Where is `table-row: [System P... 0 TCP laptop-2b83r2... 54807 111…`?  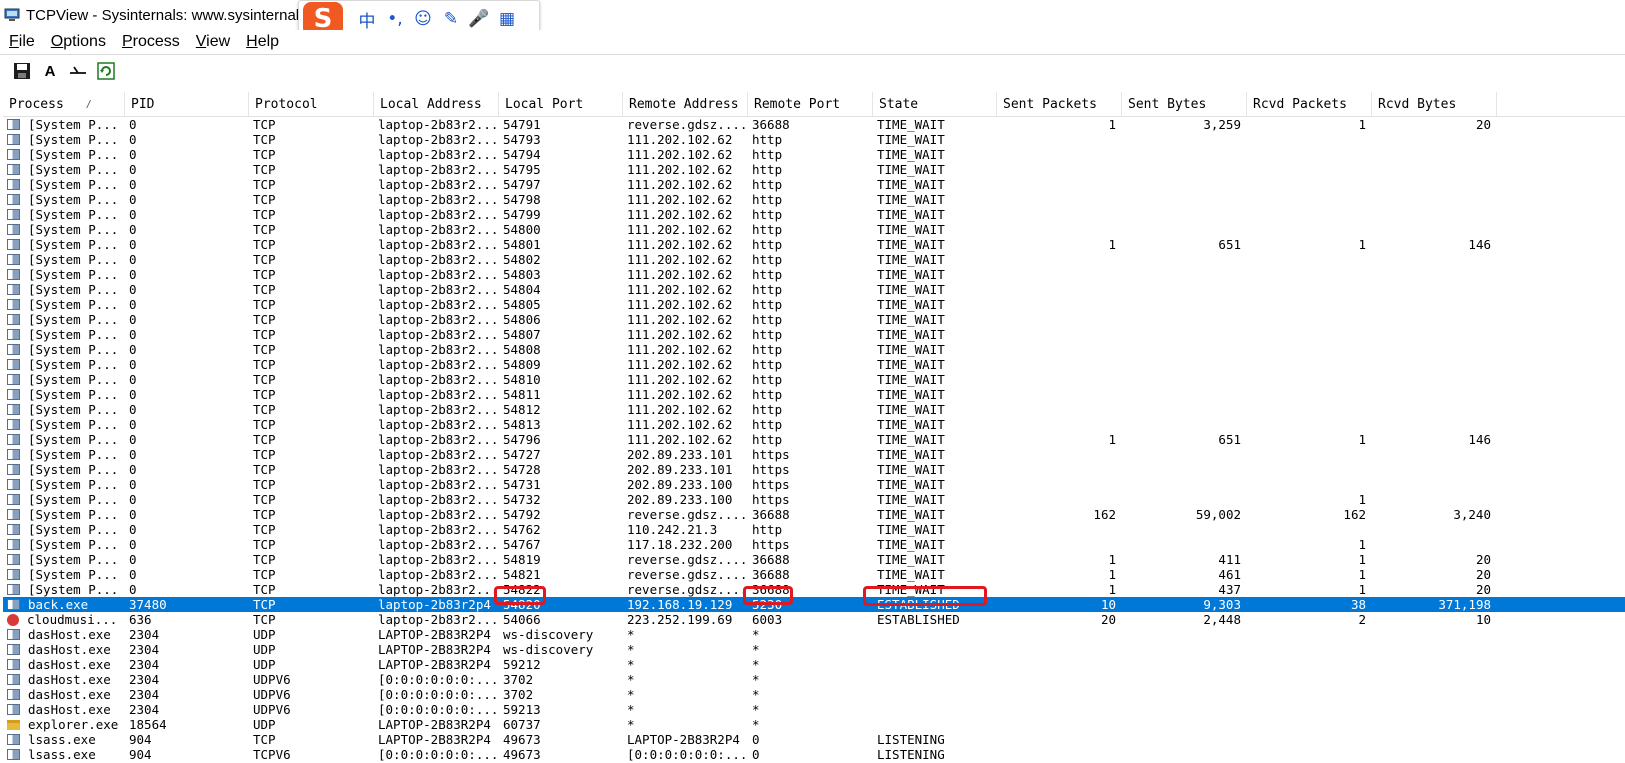
table-row: [System P... 0 TCP laptop-2b83r2... 54807 111… is located at coordinates (814, 334).